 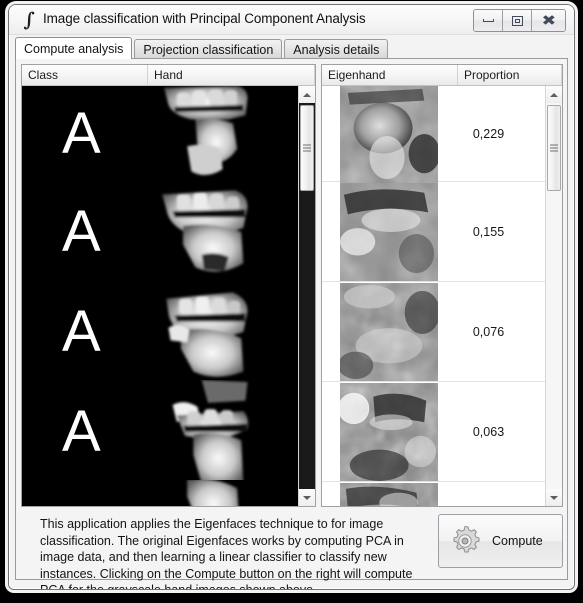 I want to click on table-row: 0,076, so click(x=433, y=332).